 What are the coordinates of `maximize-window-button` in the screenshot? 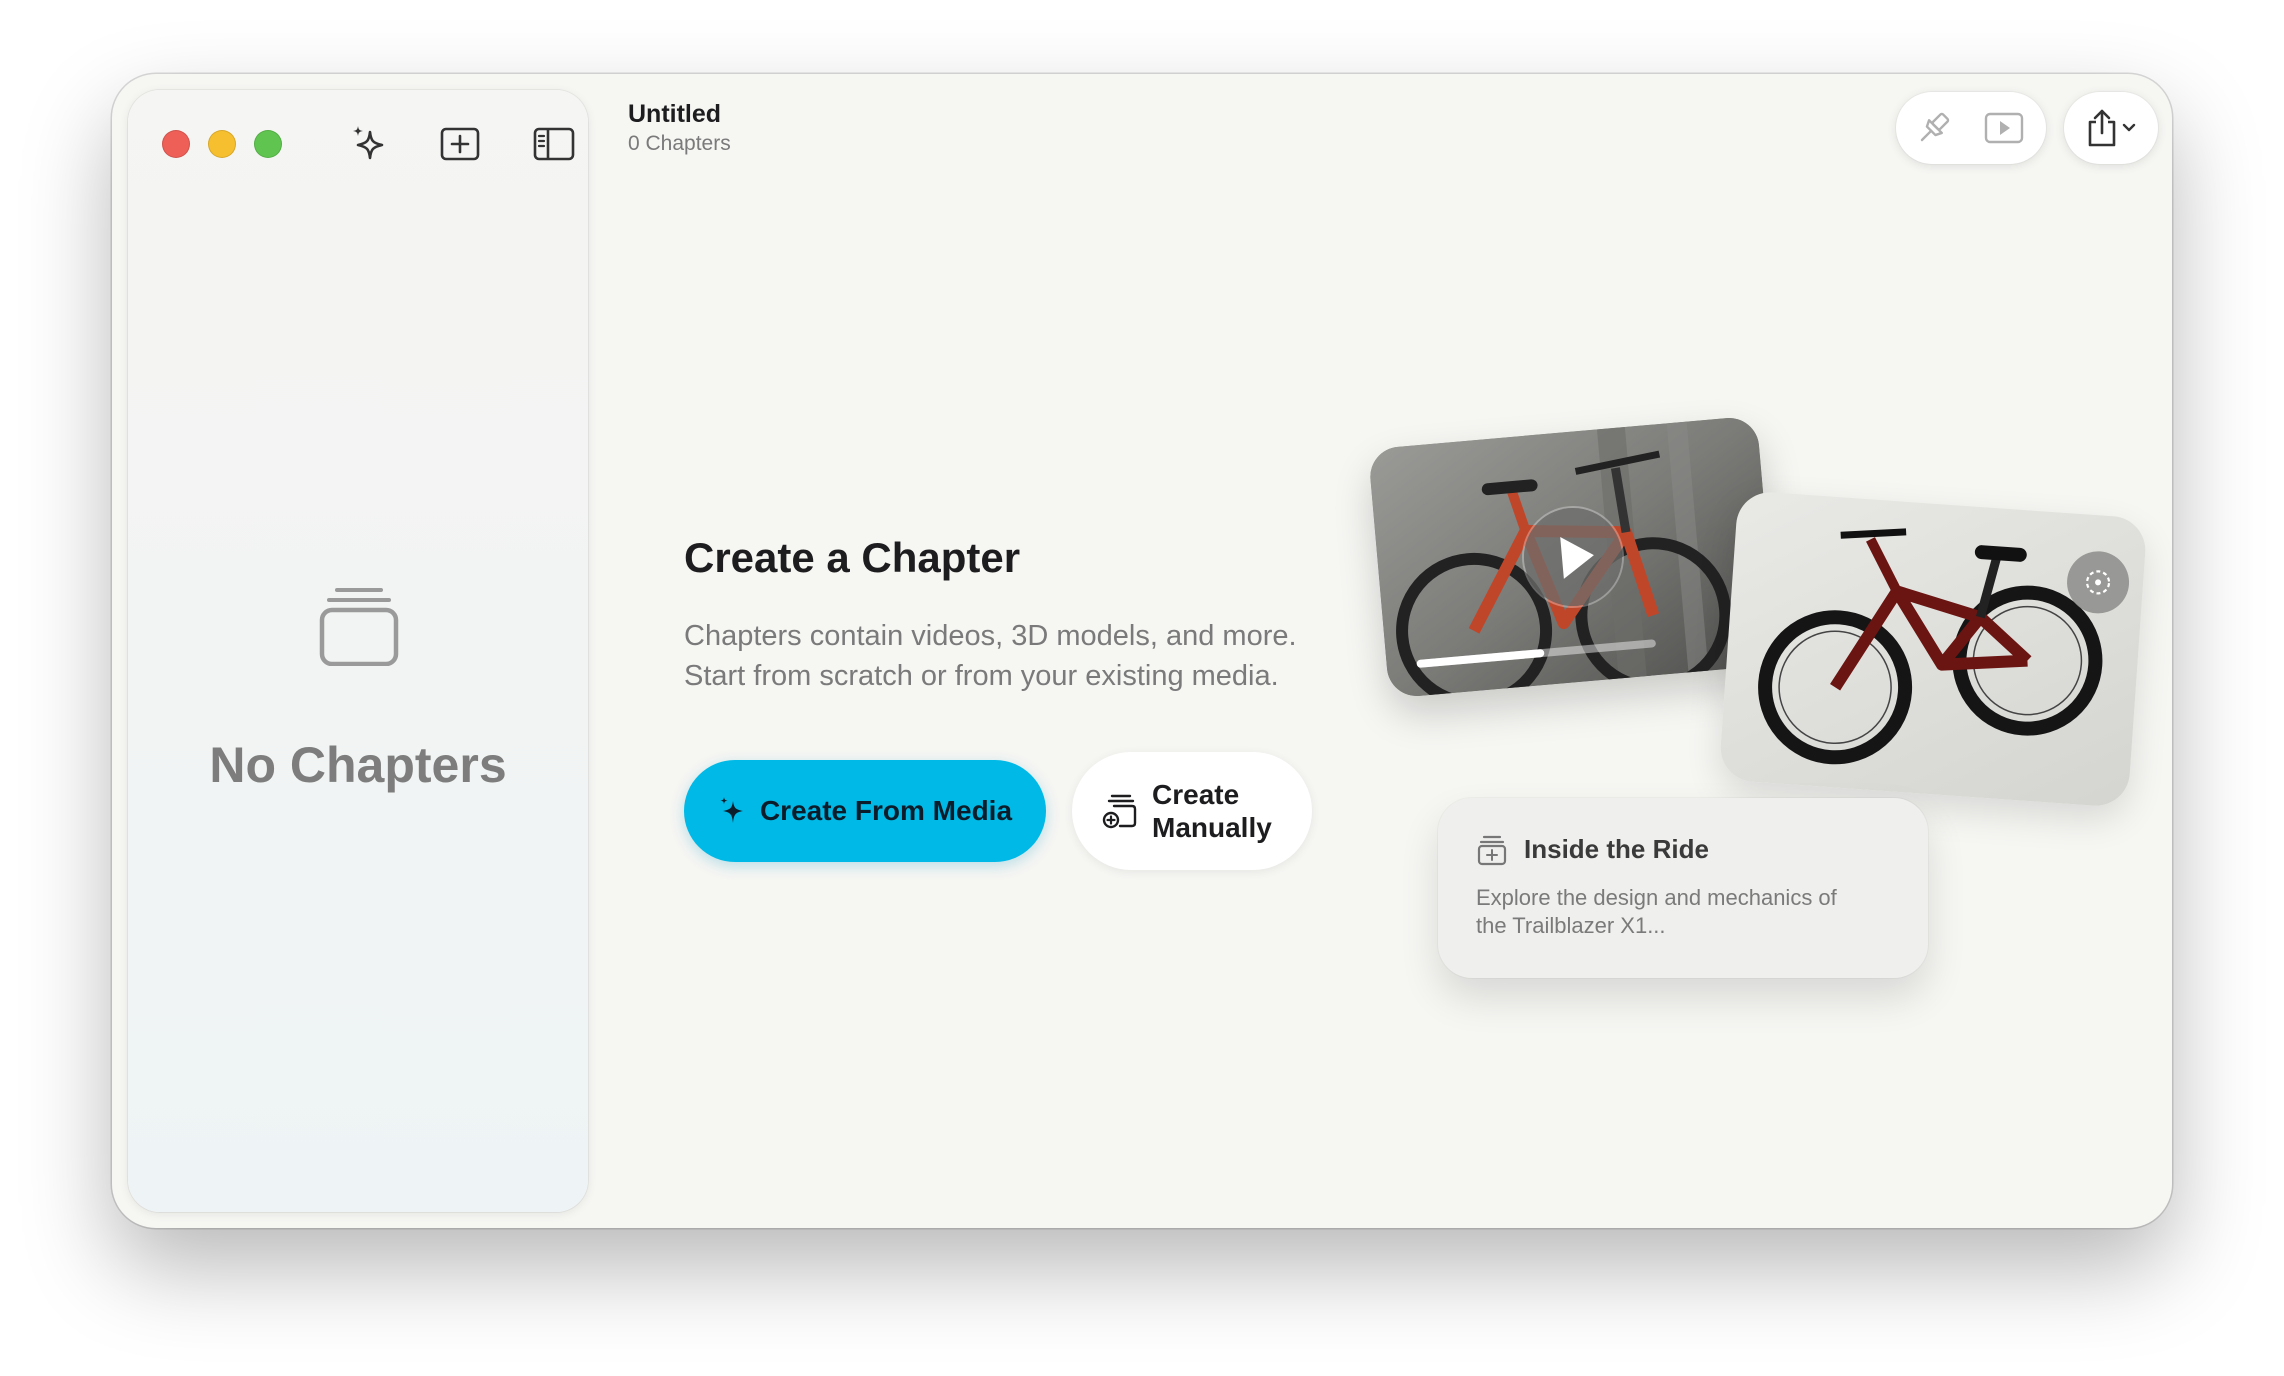 It's located at (268, 144).